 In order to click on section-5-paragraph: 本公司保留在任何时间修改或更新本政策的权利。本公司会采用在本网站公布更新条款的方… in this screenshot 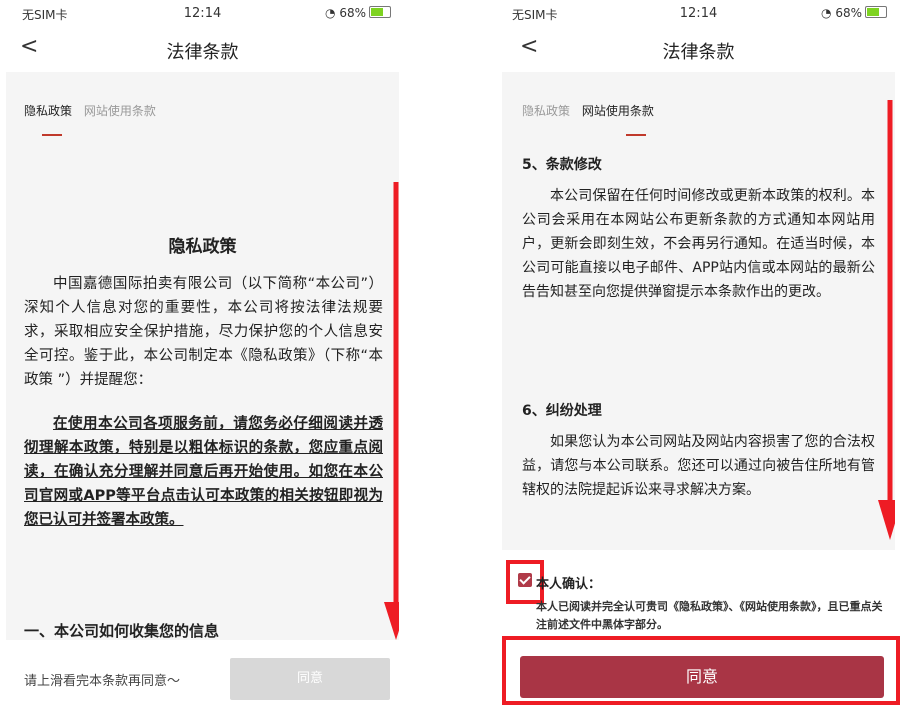, I will do `click(698, 244)`.